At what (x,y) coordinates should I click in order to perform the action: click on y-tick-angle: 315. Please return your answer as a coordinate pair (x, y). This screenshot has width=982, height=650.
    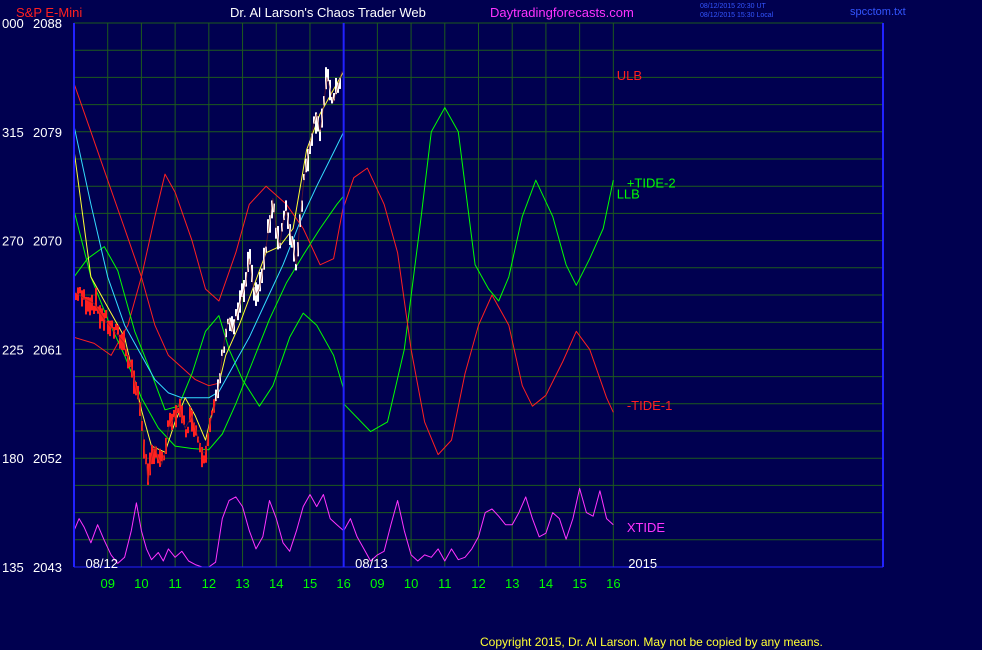
    Looking at the image, I should click on (13, 132).